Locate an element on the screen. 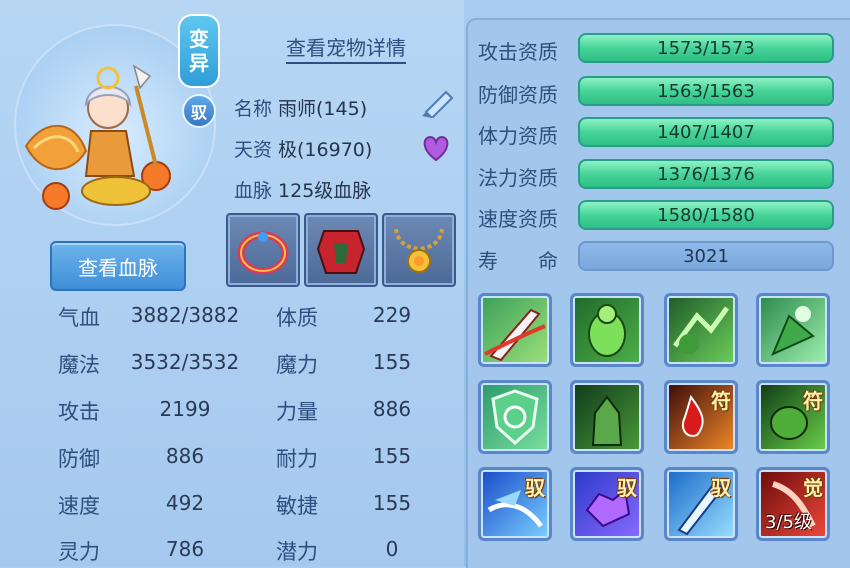  pet-bloodline-row: 血脉 125级血脉 is located at coordinates (302, 189).